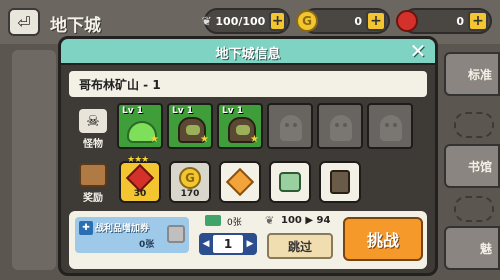 This screenshot has width=500, height=280. Describe the element at coordinates (93, 175) in the screenshot. I see `chest-icon` at that location.